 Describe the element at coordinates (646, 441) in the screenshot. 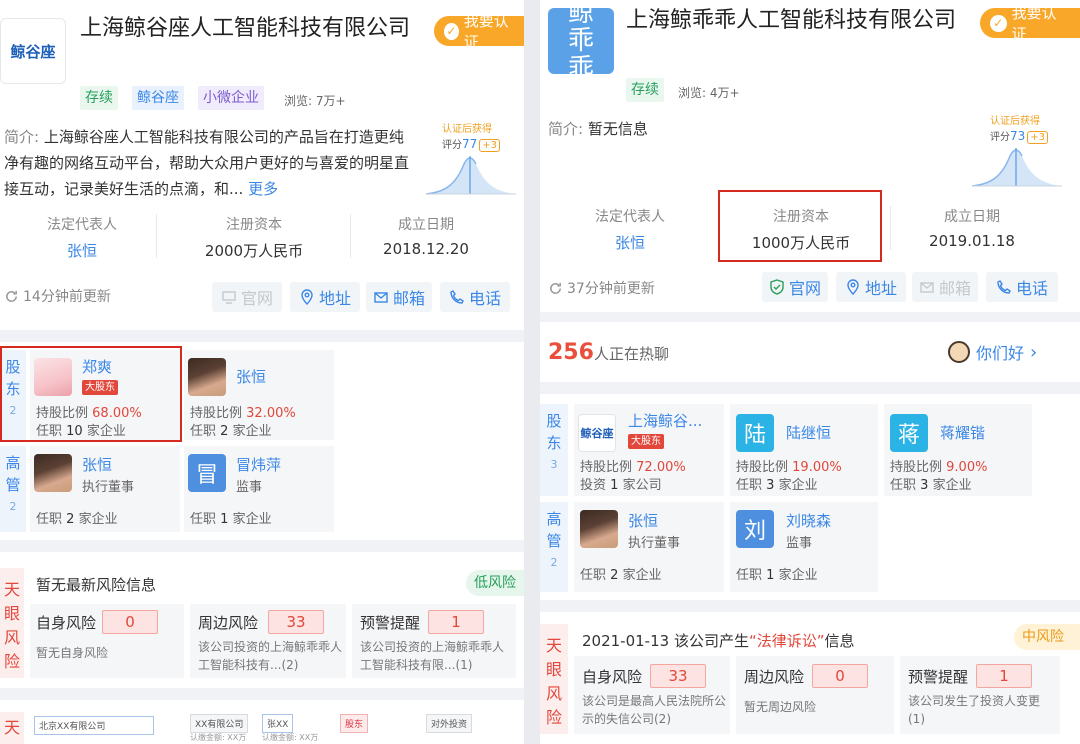

I see `major-shareholder-badge: 大股东` at that location.